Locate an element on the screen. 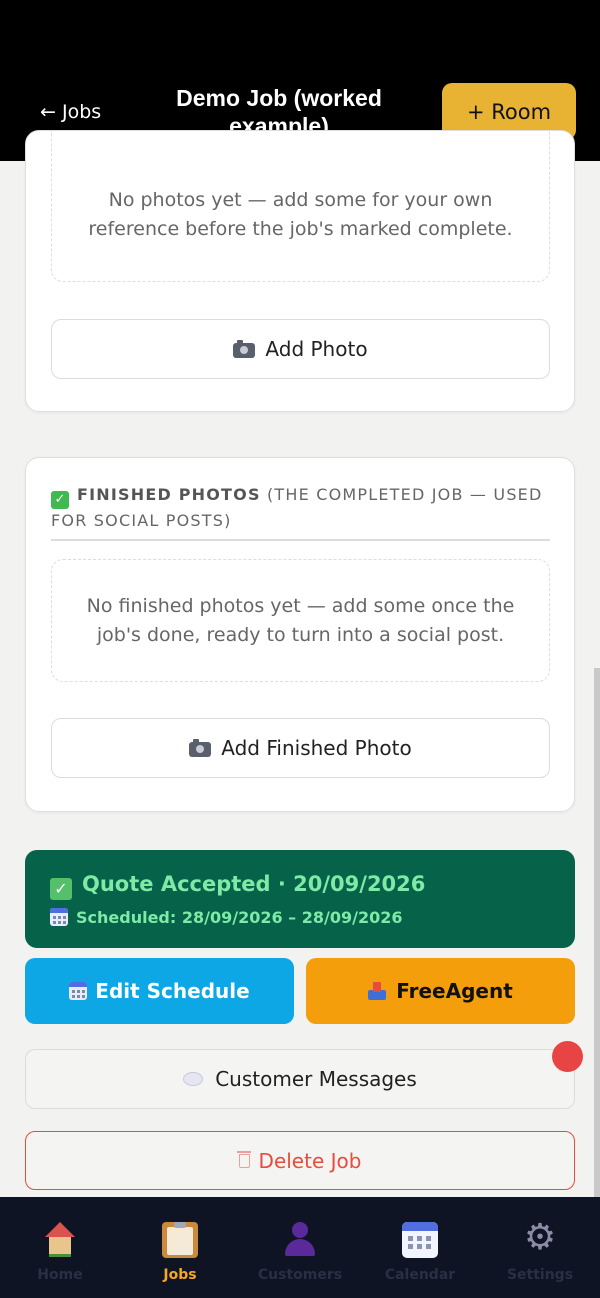 This screenshot has height=1298, width=600. delete-job-button: Delete Job is located at coordinates (300, 1160).